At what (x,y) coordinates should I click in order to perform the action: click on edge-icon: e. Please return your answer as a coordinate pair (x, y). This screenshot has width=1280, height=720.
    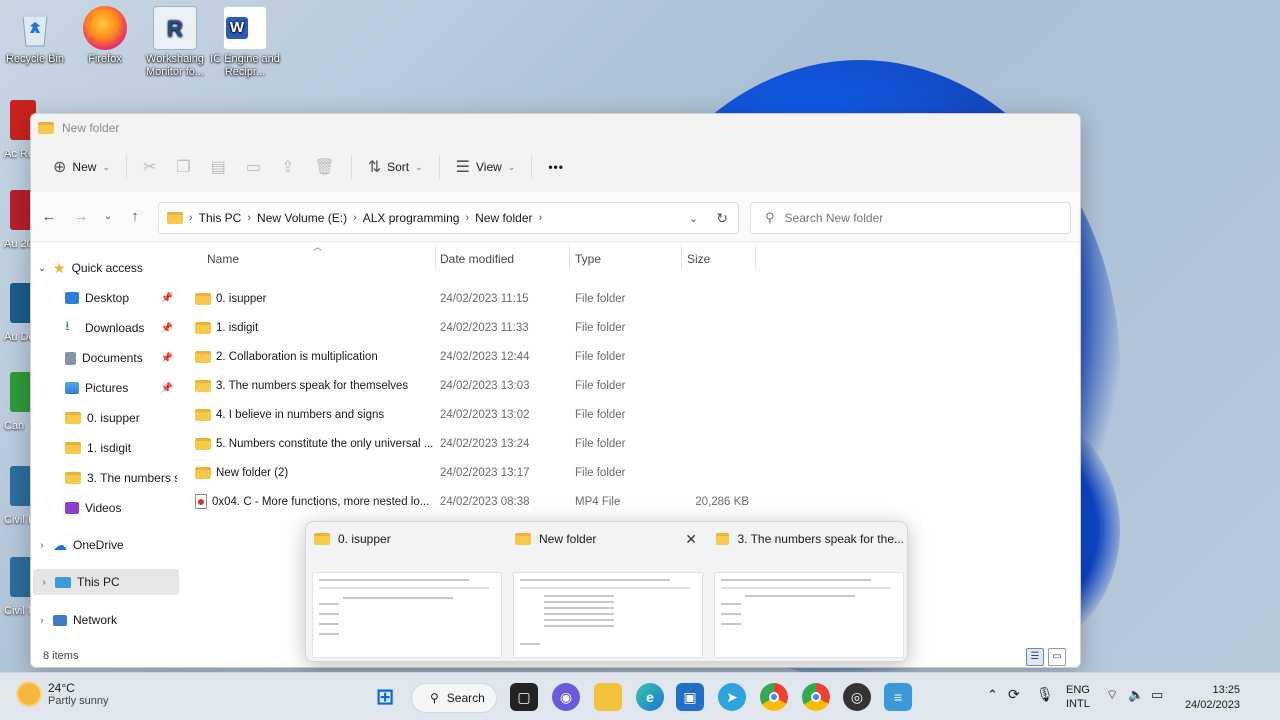
    Looking at the image, I should click on (650, 697).